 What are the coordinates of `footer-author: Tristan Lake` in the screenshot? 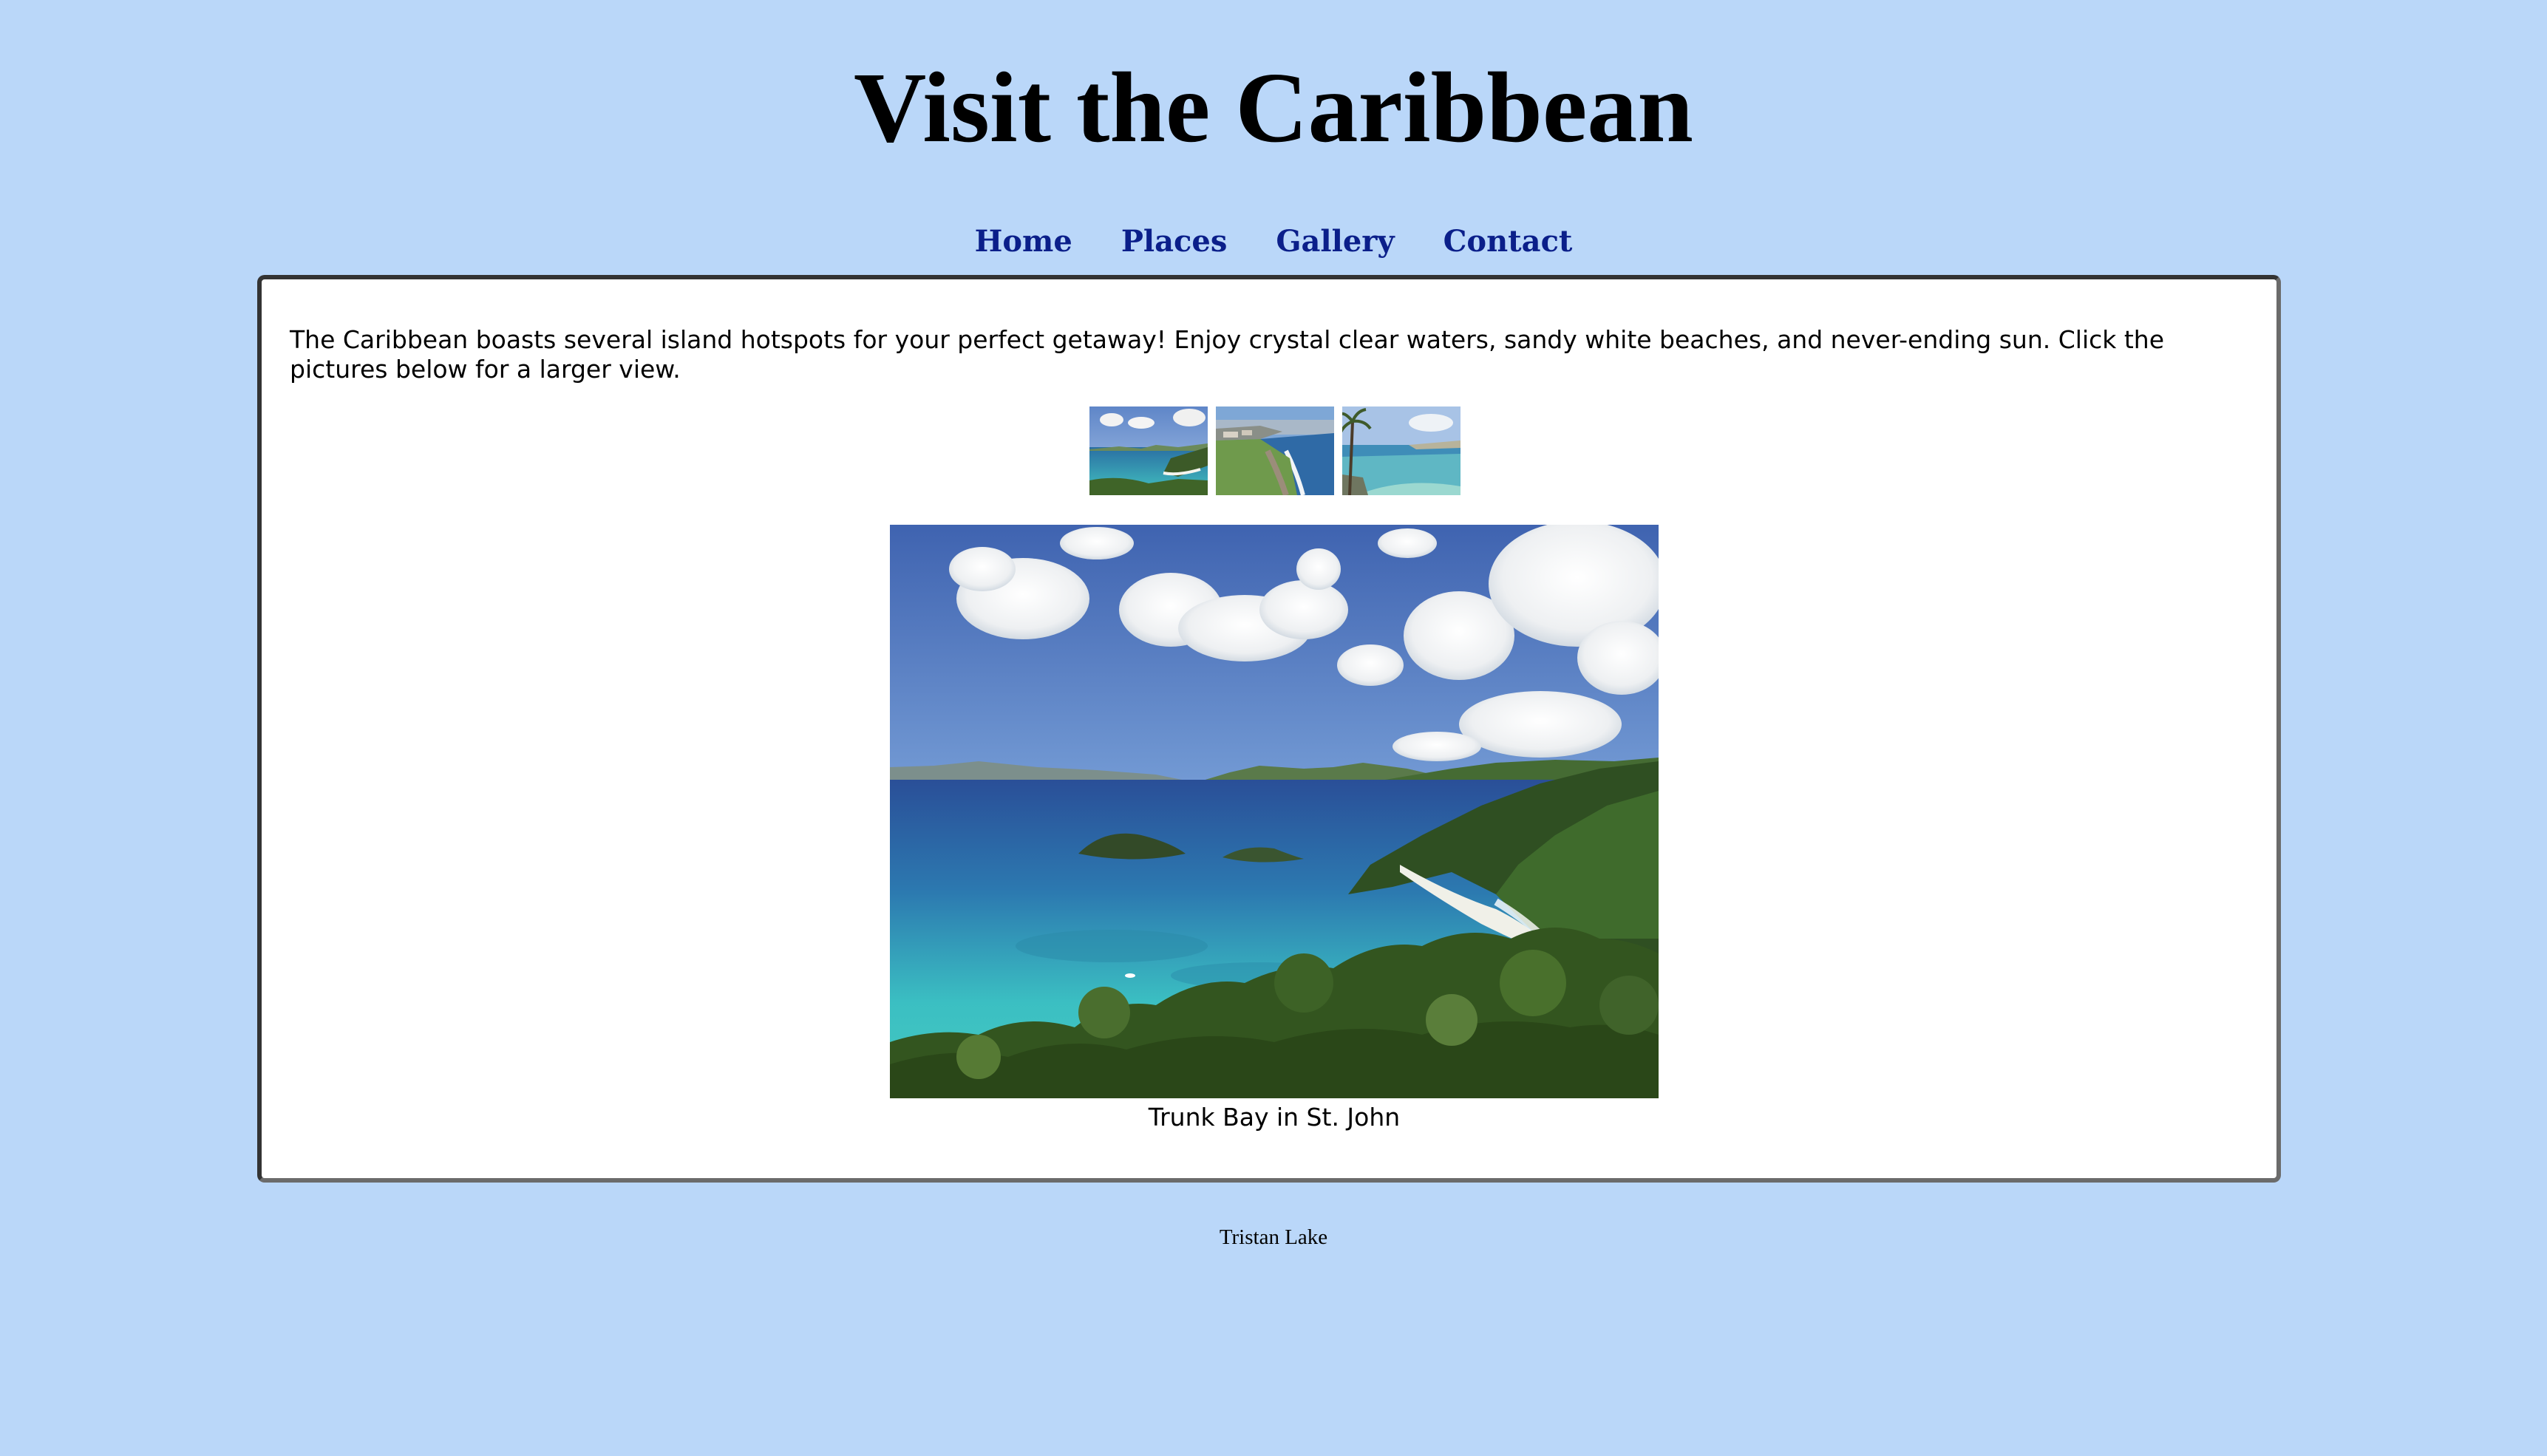 It's located at (1273, 1237).